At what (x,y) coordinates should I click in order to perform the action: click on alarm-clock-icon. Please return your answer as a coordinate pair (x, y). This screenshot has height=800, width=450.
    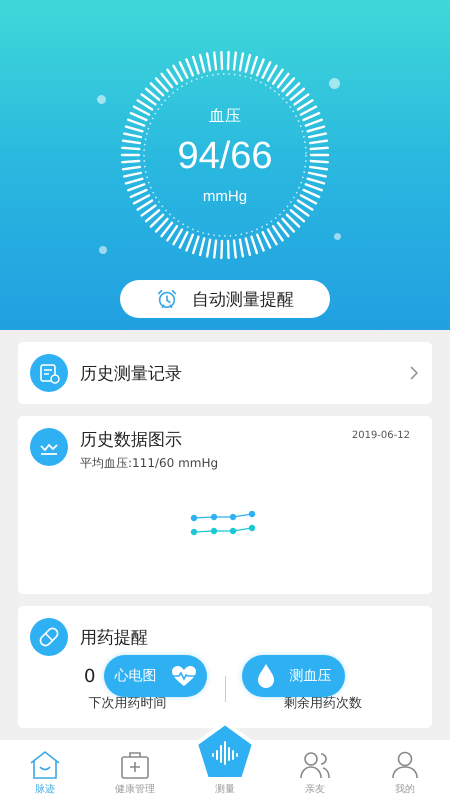
    Looking at the image, I should click on (167, 299).